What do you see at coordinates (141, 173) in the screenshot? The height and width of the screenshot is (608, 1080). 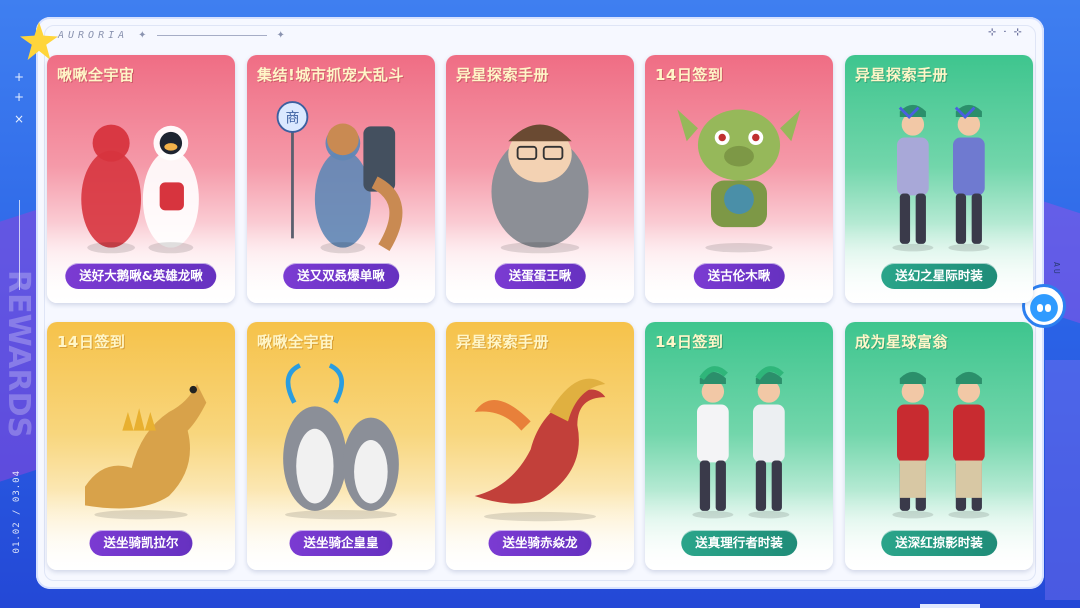 I see `mascot-pair-icon` at bounding box center [141, 173].